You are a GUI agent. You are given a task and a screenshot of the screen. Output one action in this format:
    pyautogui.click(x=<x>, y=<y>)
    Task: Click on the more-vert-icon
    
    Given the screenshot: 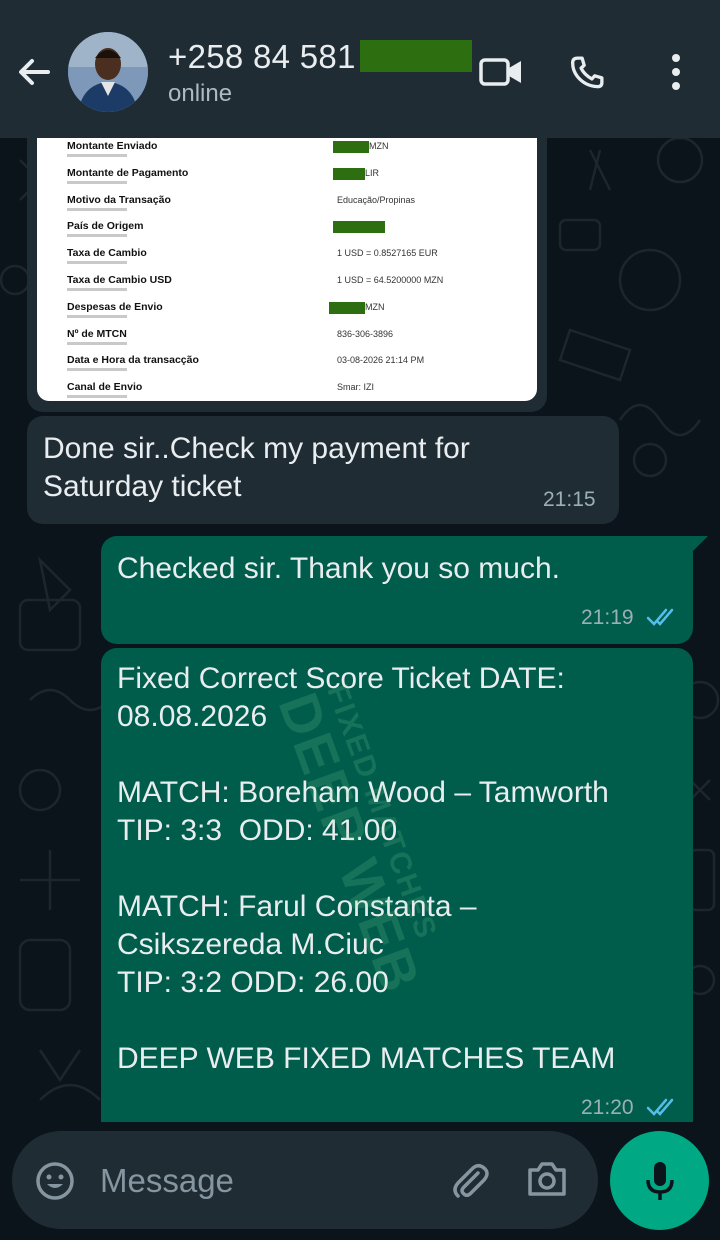 What is the action you would take?
    pyautogui.click(x=676, y=72)
    